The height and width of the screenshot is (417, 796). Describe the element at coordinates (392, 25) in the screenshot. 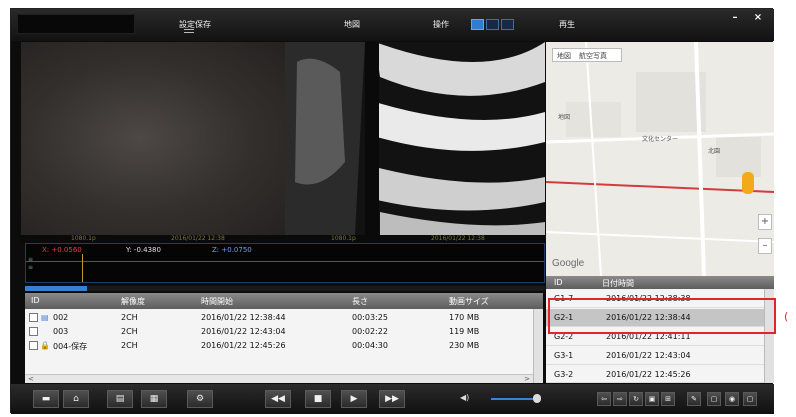

I see `top-bar: 設定保存 地図 操作 再生 – ×` at that location.